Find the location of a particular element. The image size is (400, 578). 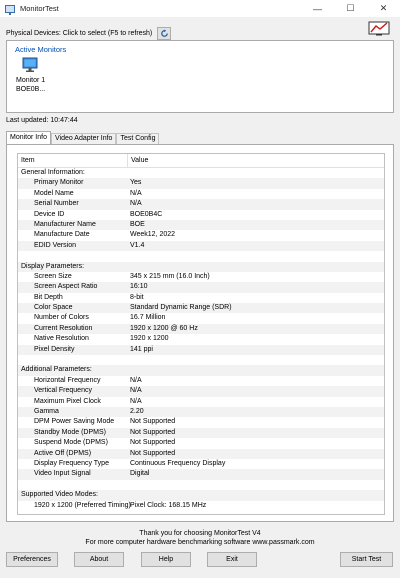

row-item-value: 2.20 is located at coordinates (137, 411).